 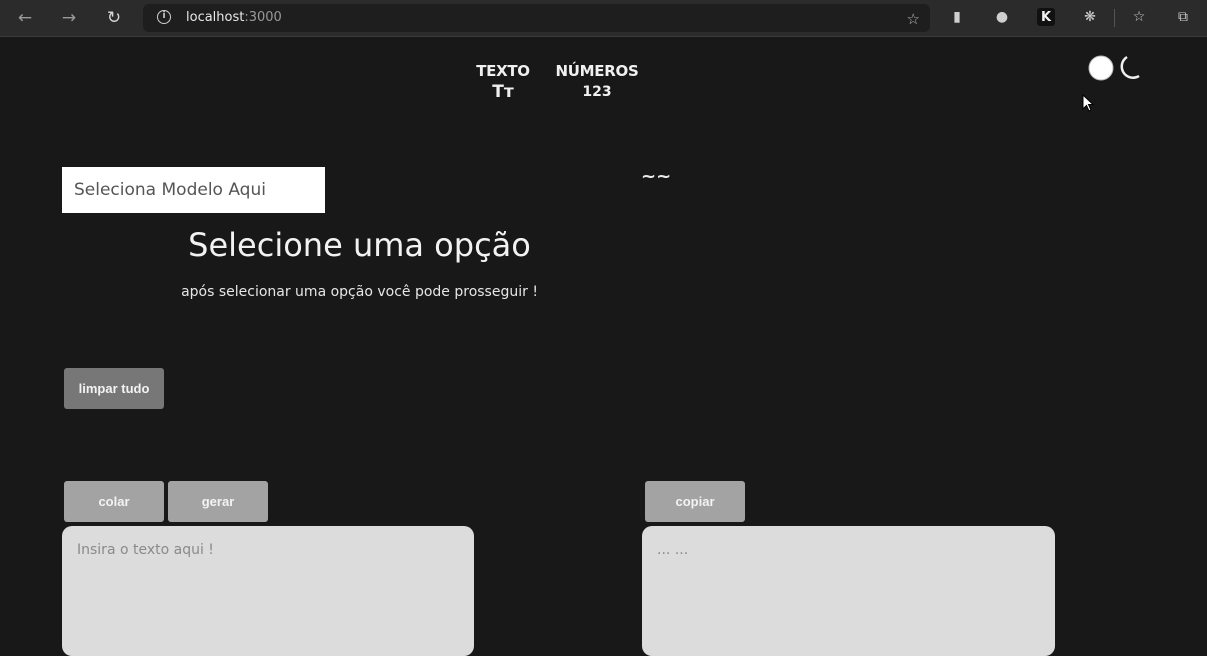 I want to click on favorites-icon: ☆, so click(x=1139, y=17).